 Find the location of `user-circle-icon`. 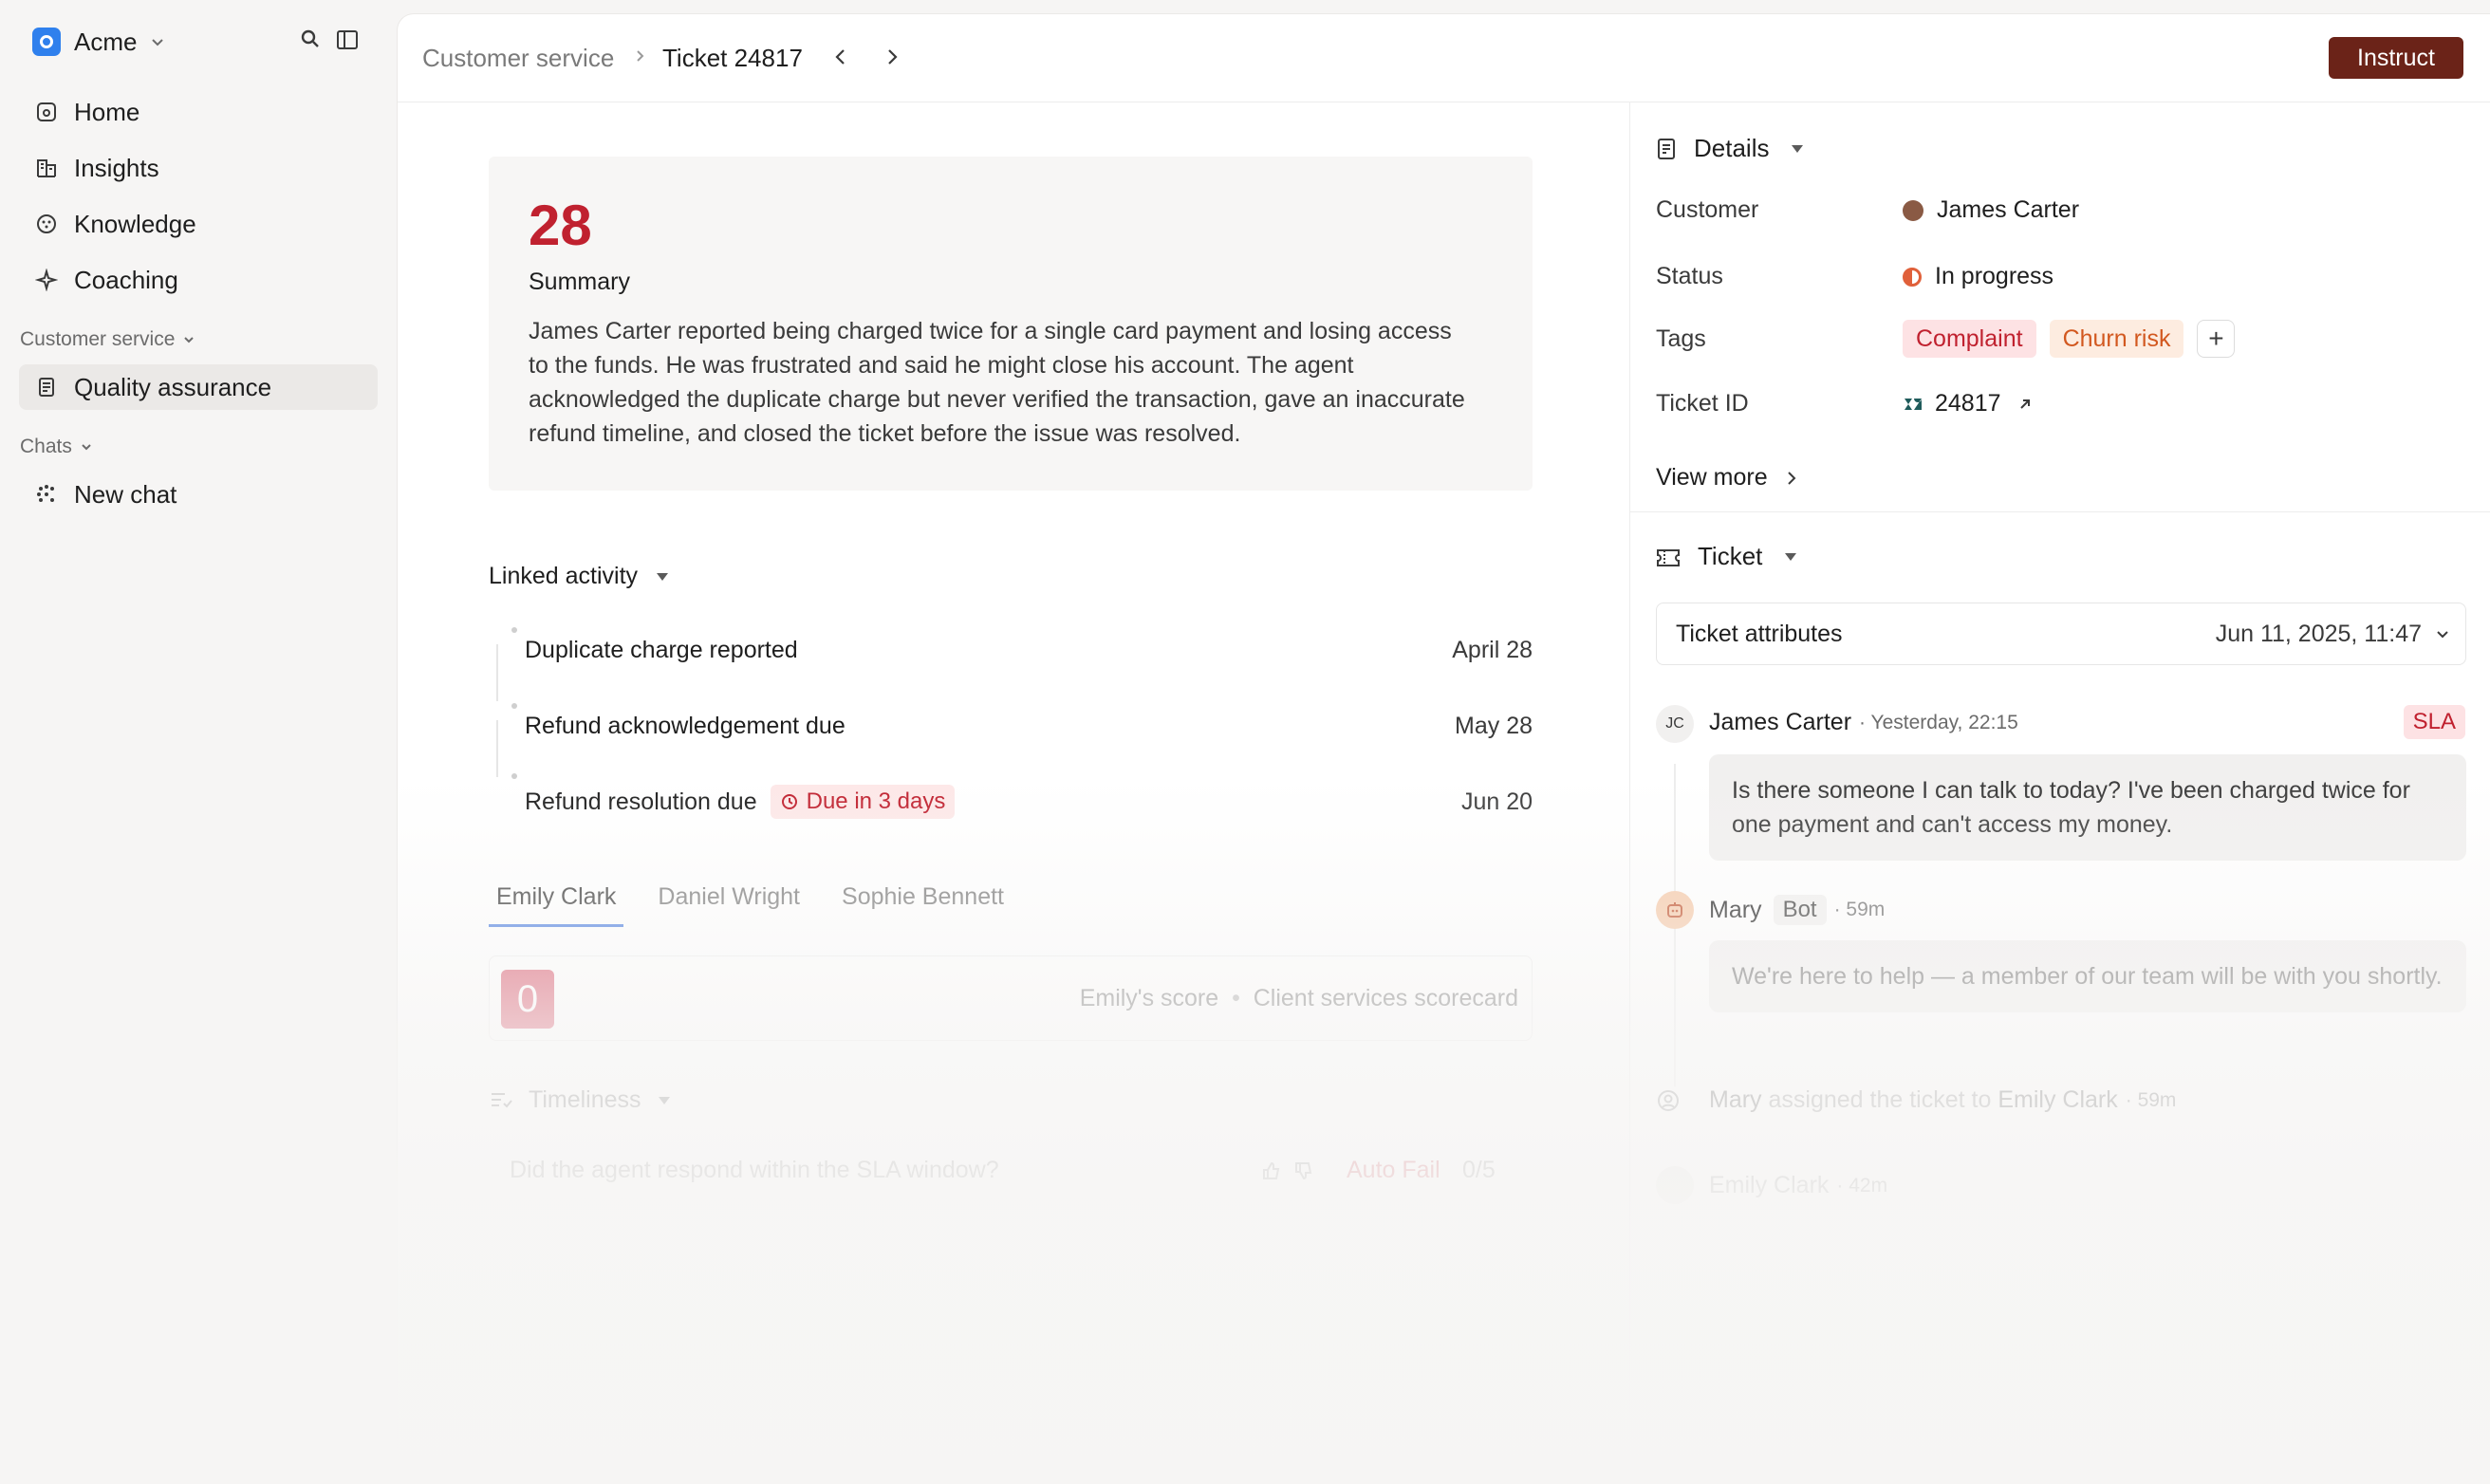

user-circle-icon is located at coordinates (1668, 1100).